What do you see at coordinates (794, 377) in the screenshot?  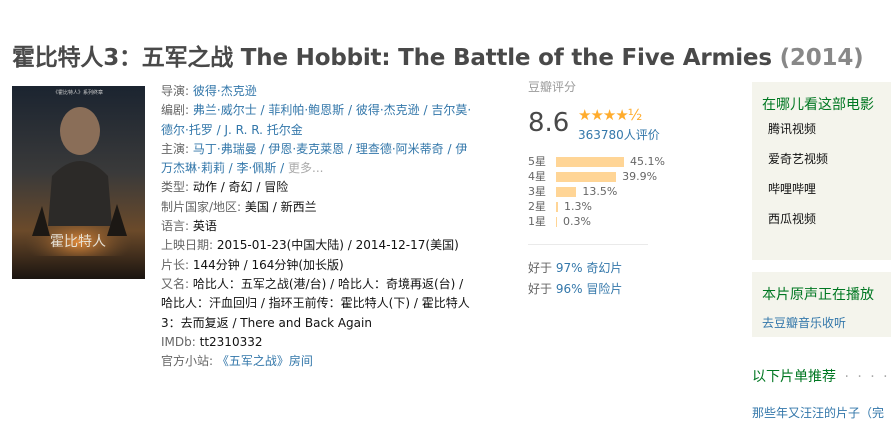 I see `recommend-heading-text: 以下片单推荐` at bounding box center [794, 377].